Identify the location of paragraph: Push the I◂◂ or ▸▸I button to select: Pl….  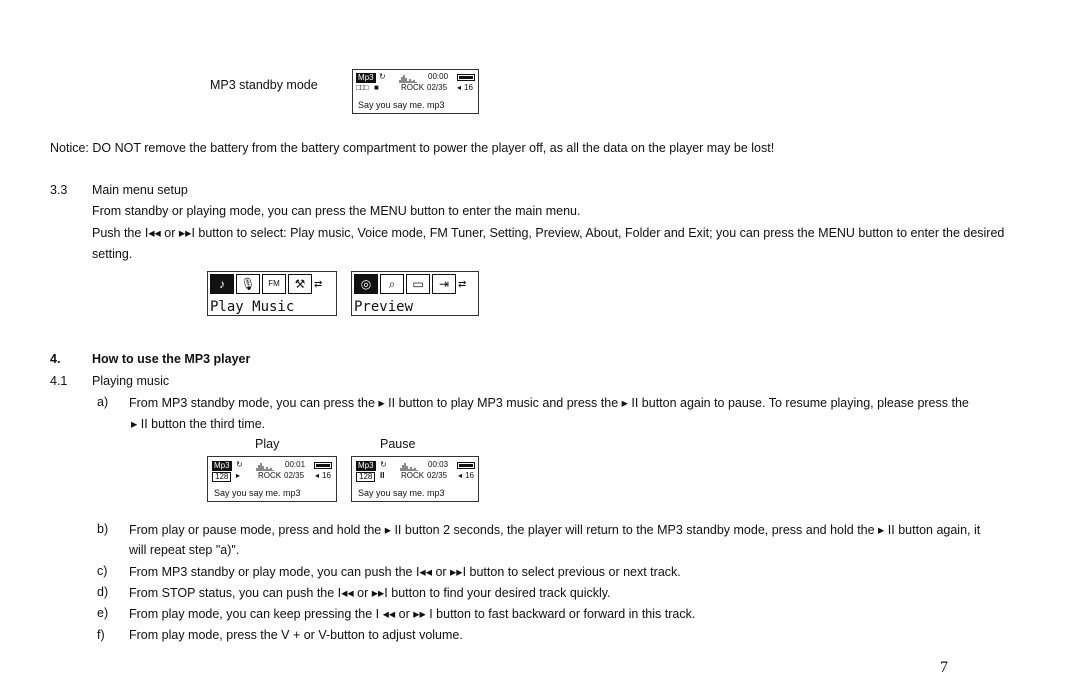
(548, 233).